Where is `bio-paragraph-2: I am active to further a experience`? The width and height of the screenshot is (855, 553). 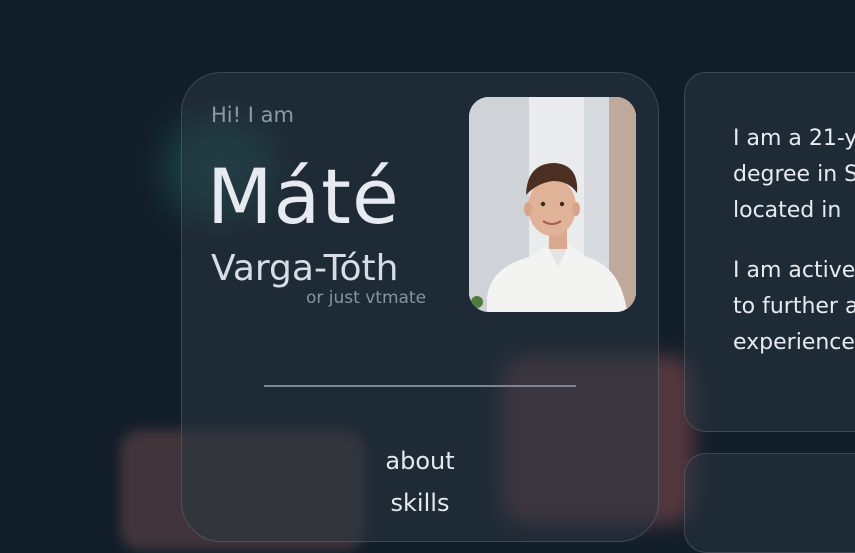 bio-paragraph-2: I am active to further a experience is located at coordinates (794, 307).